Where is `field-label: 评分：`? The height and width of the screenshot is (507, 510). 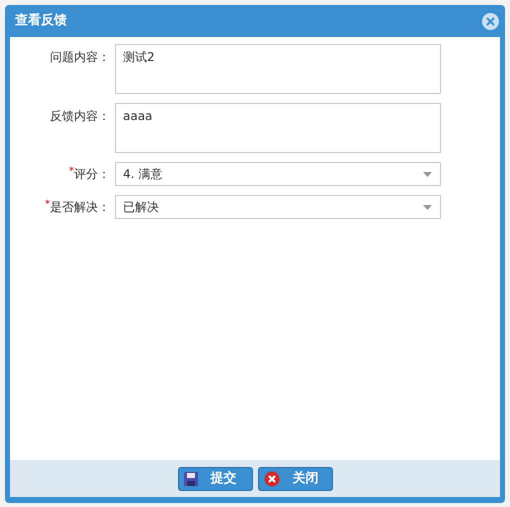
field-label: 评分： is located at coordinates (92, 174).